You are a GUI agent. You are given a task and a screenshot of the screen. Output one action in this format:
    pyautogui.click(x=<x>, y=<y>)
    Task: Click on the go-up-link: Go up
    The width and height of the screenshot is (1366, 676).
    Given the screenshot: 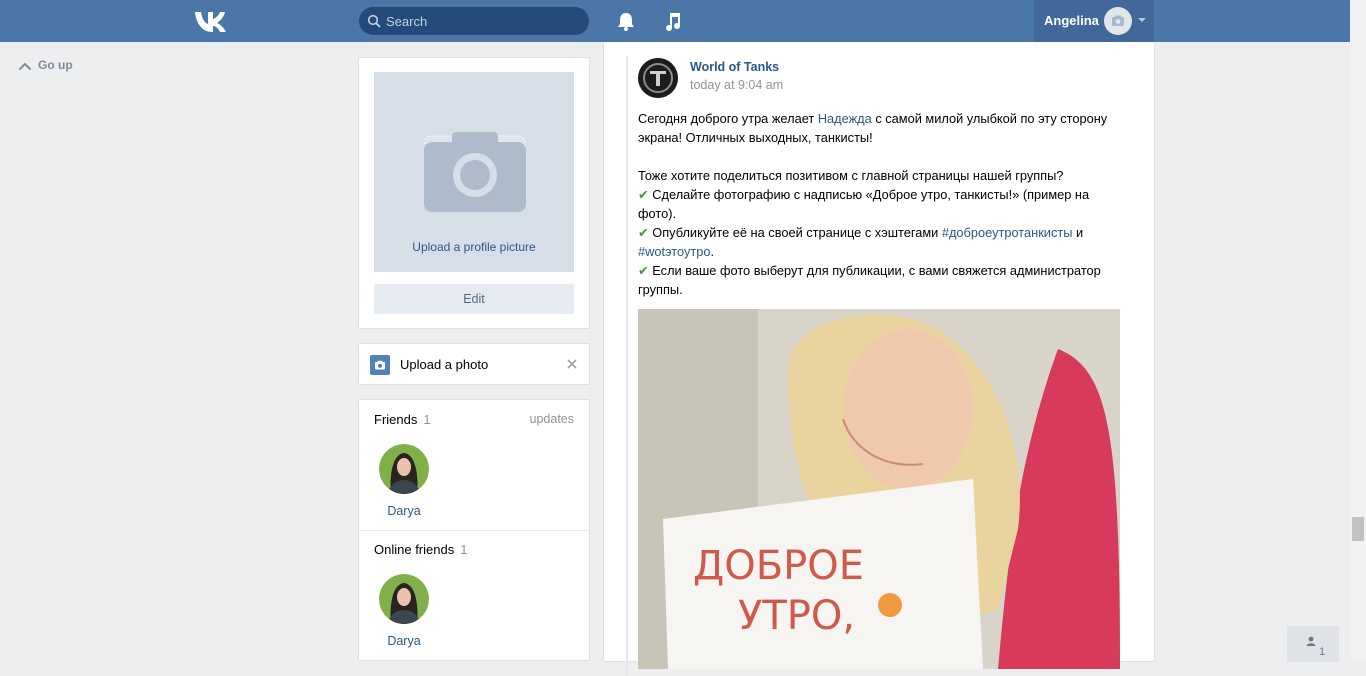 What is the action you would take?
    pyautogui.click(x=45, y=65)
    